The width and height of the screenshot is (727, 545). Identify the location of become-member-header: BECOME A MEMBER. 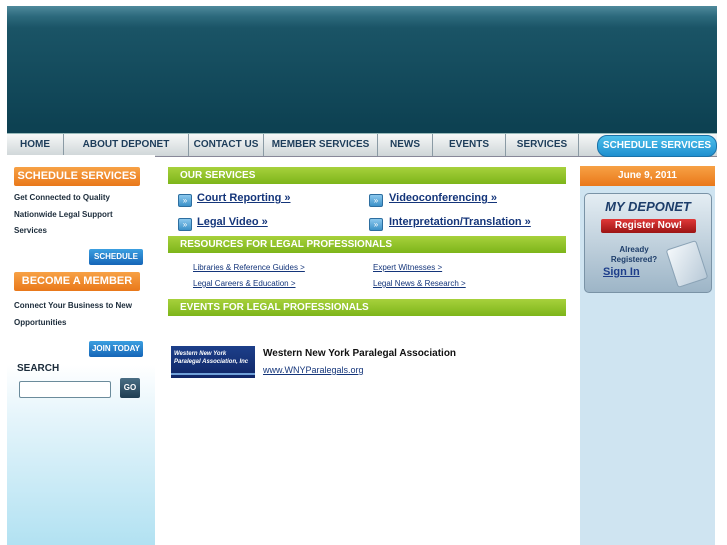
(77, 281).